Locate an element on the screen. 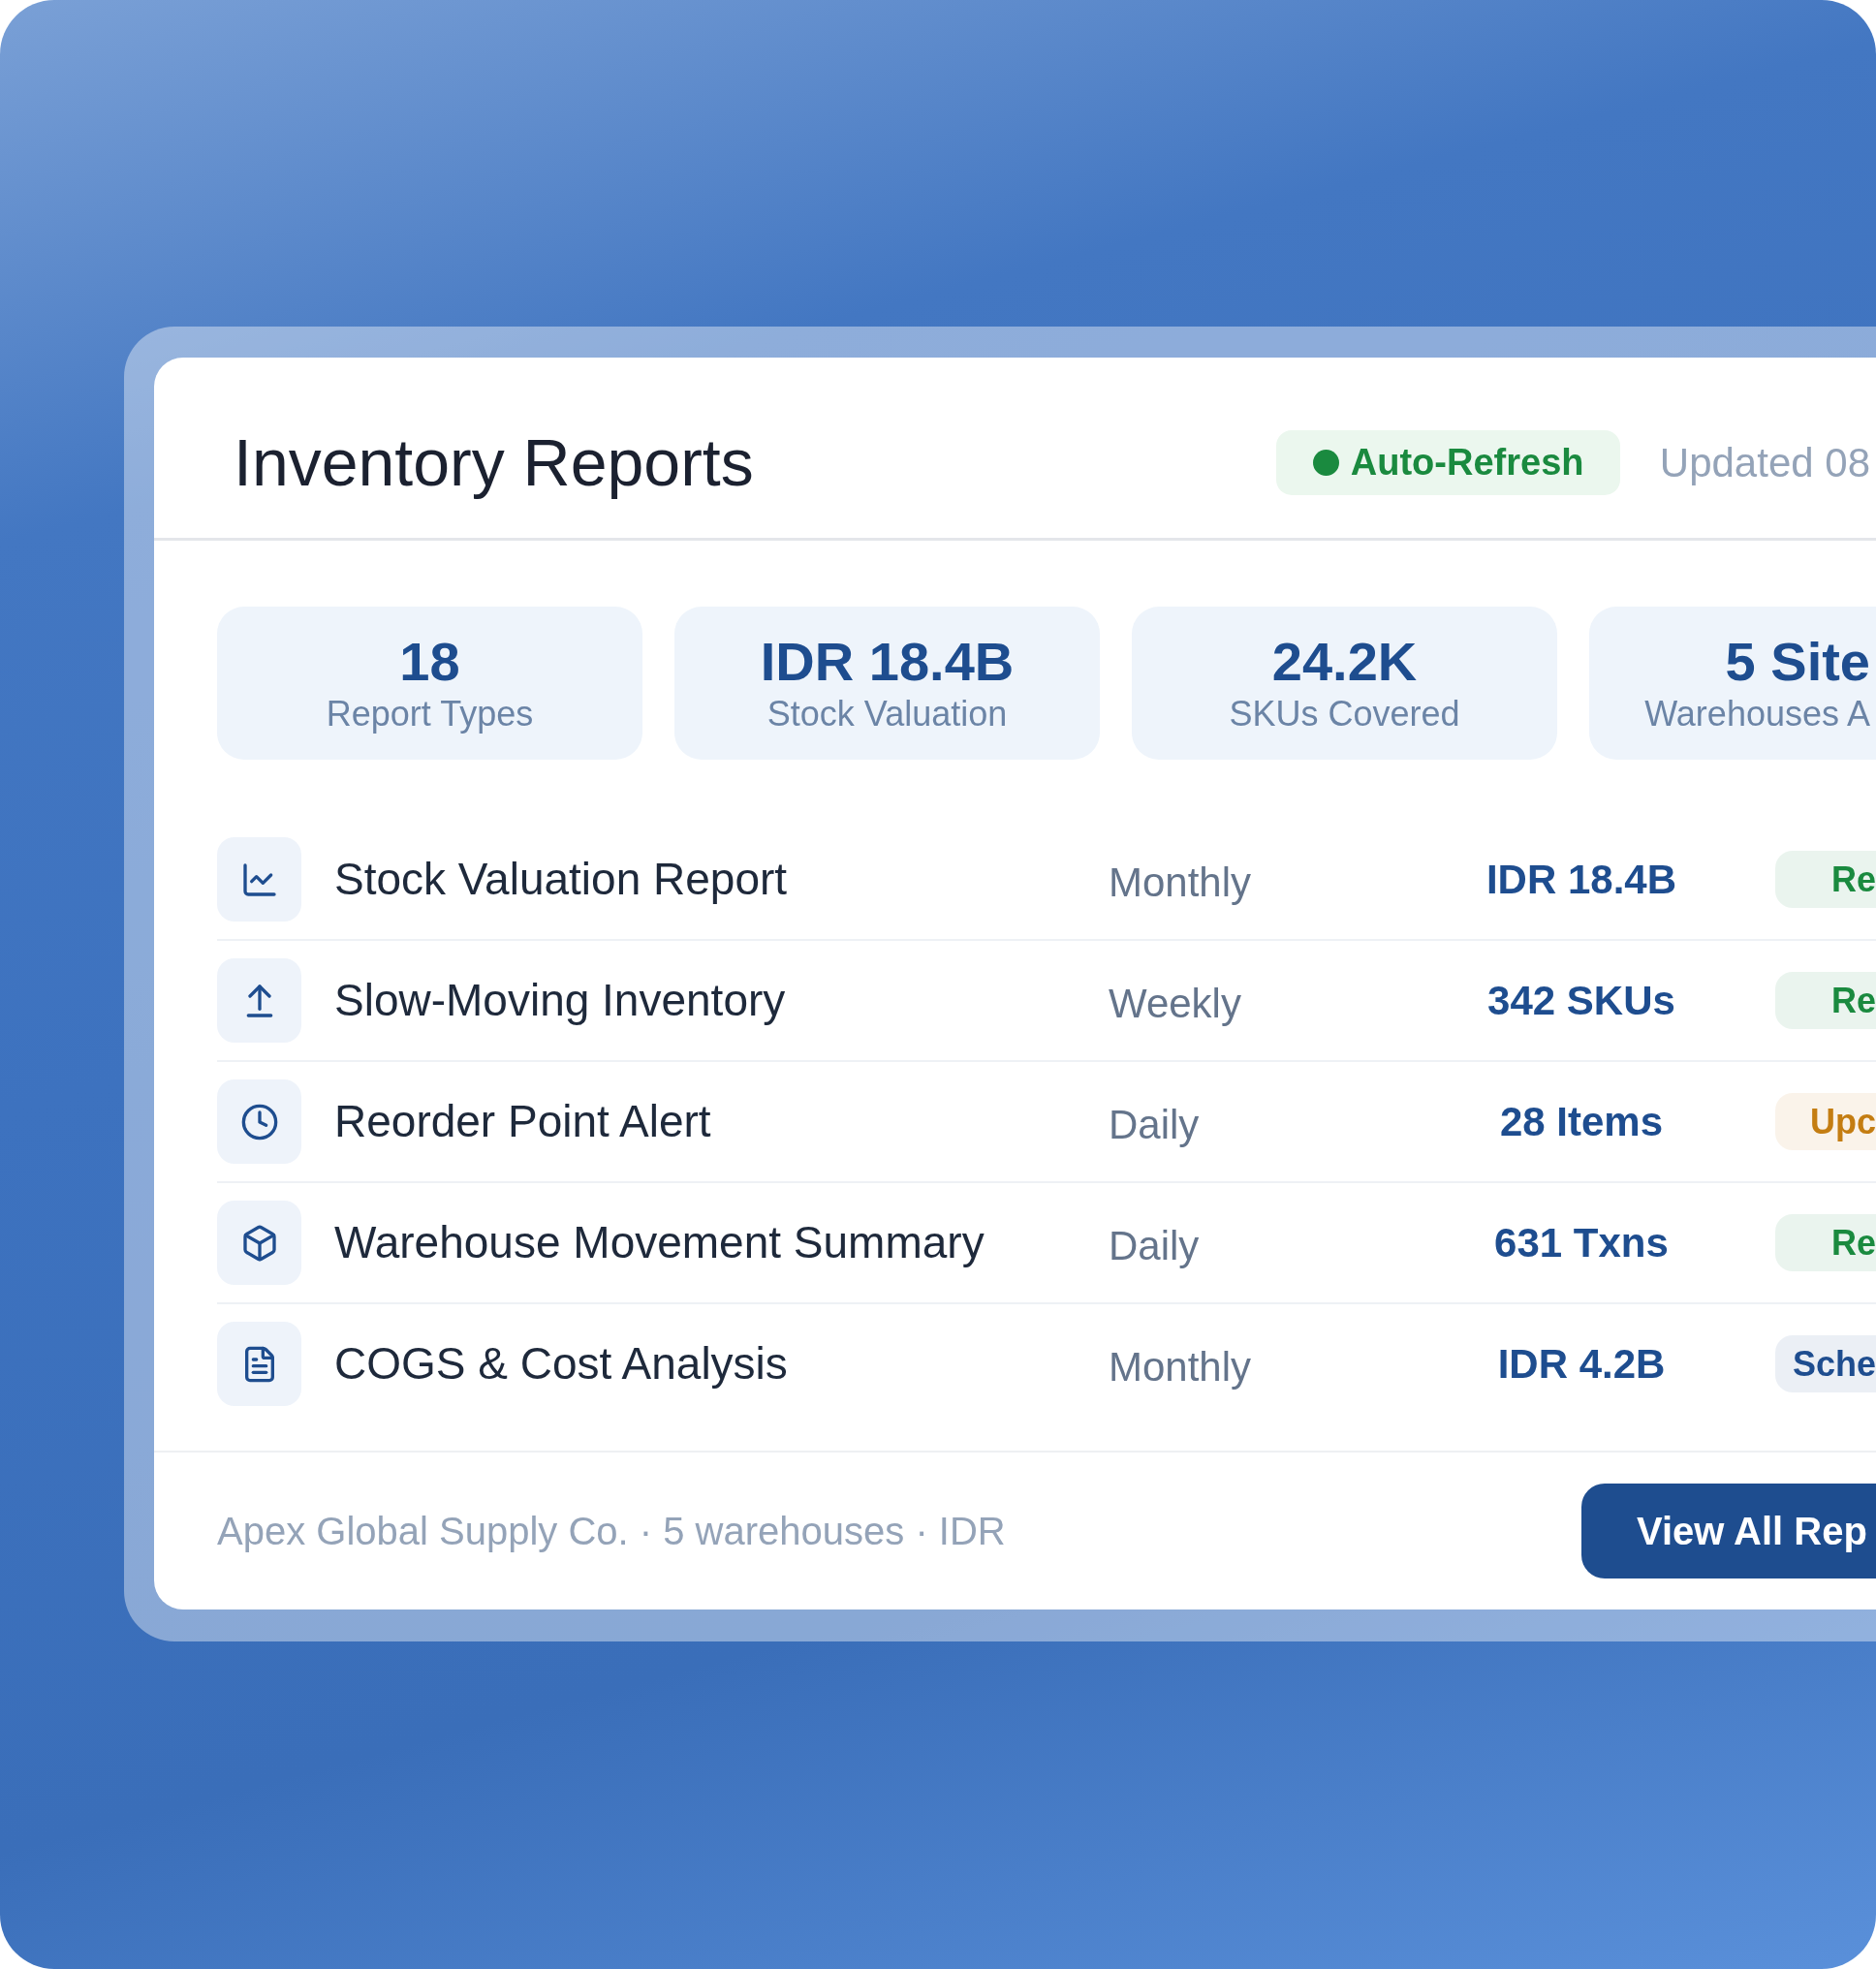  stat-value: 24.2K is located at coordinates (1345, 662).